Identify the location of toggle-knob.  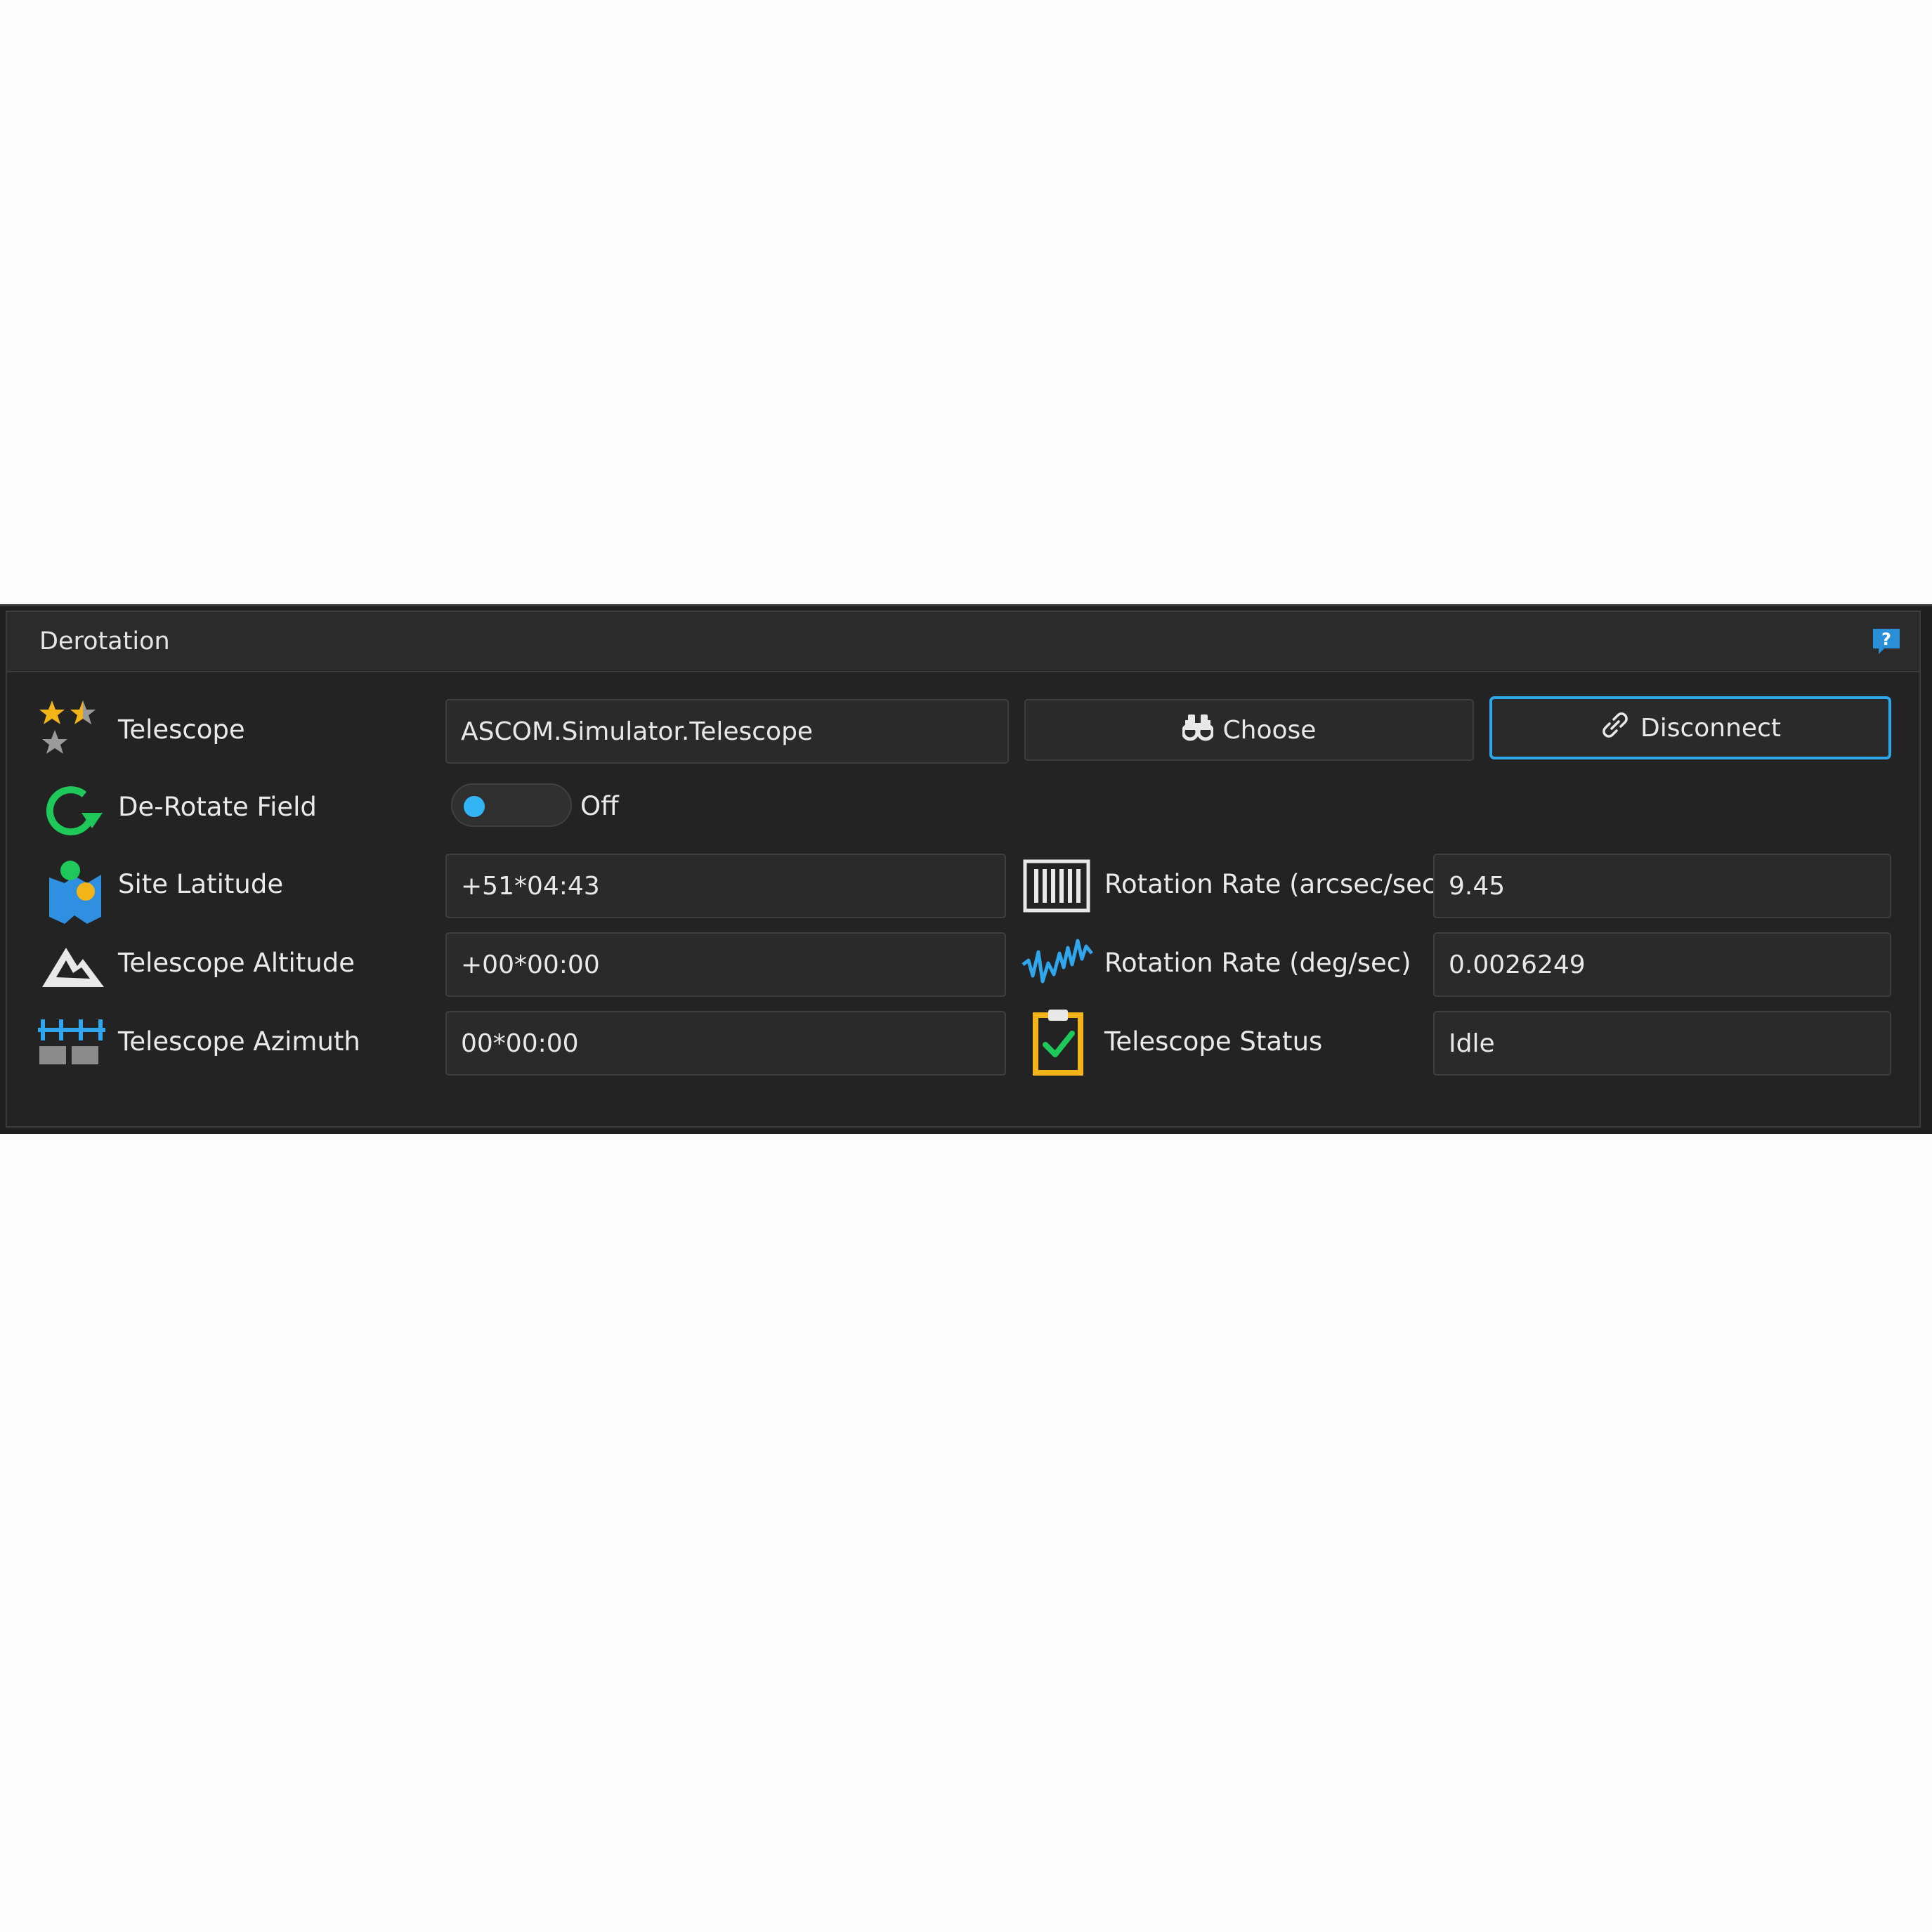
(475, 807).